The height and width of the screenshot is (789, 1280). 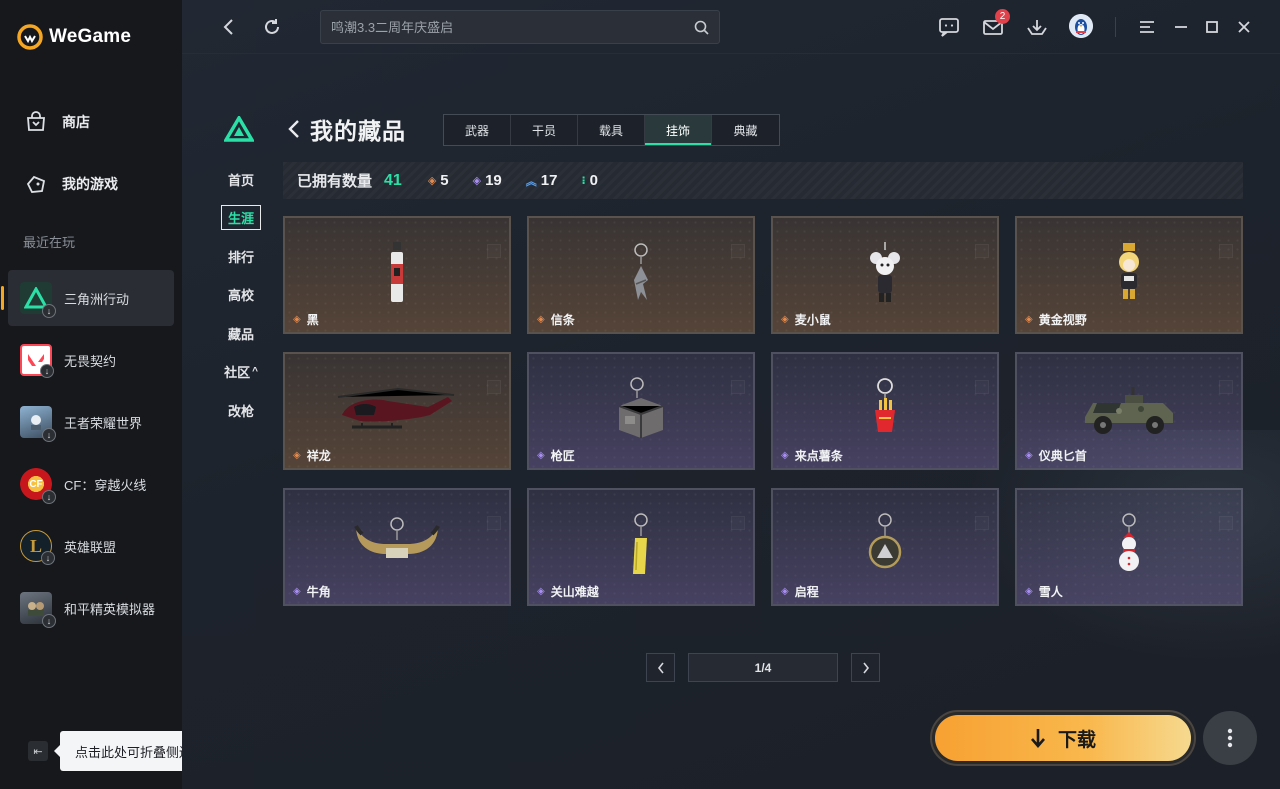 What do you see at coordinates (544, 130) in the screenshot?
I see `tab-operators: 干员` at bounding box center [544, 130].